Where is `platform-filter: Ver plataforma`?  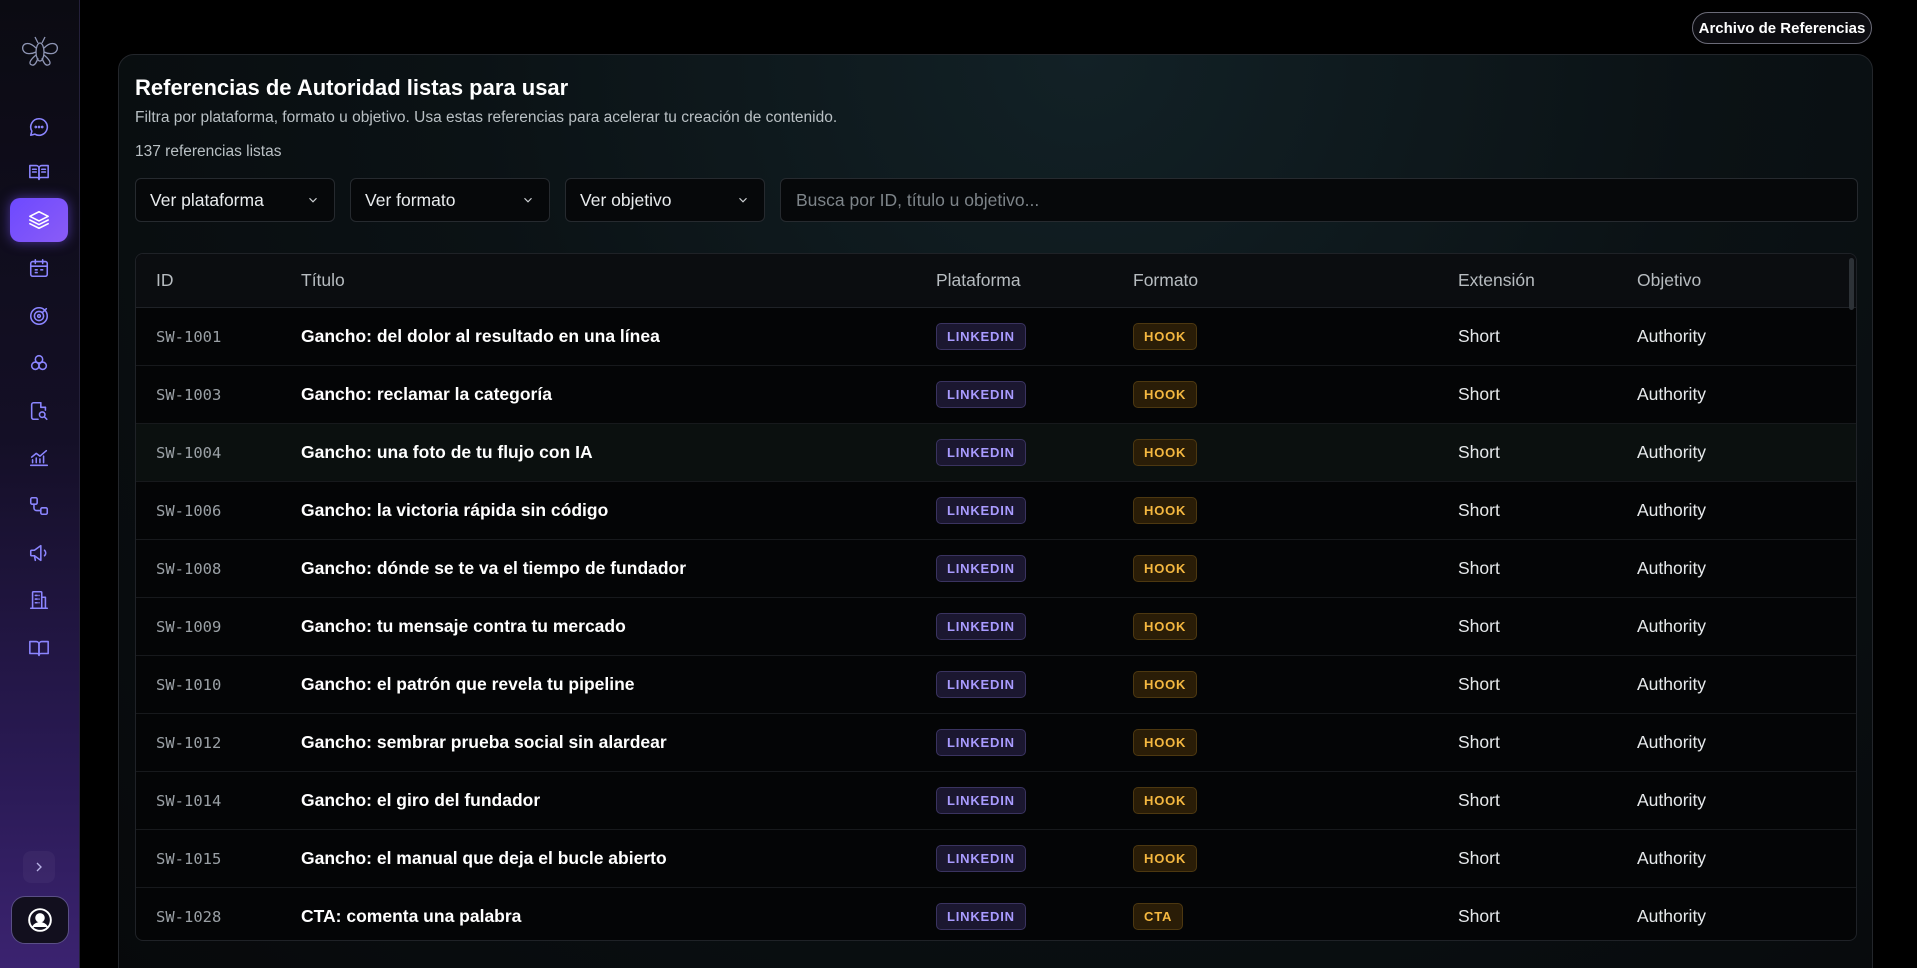
platform-filter: Ver plataforma is located at coordinates (235, 200).